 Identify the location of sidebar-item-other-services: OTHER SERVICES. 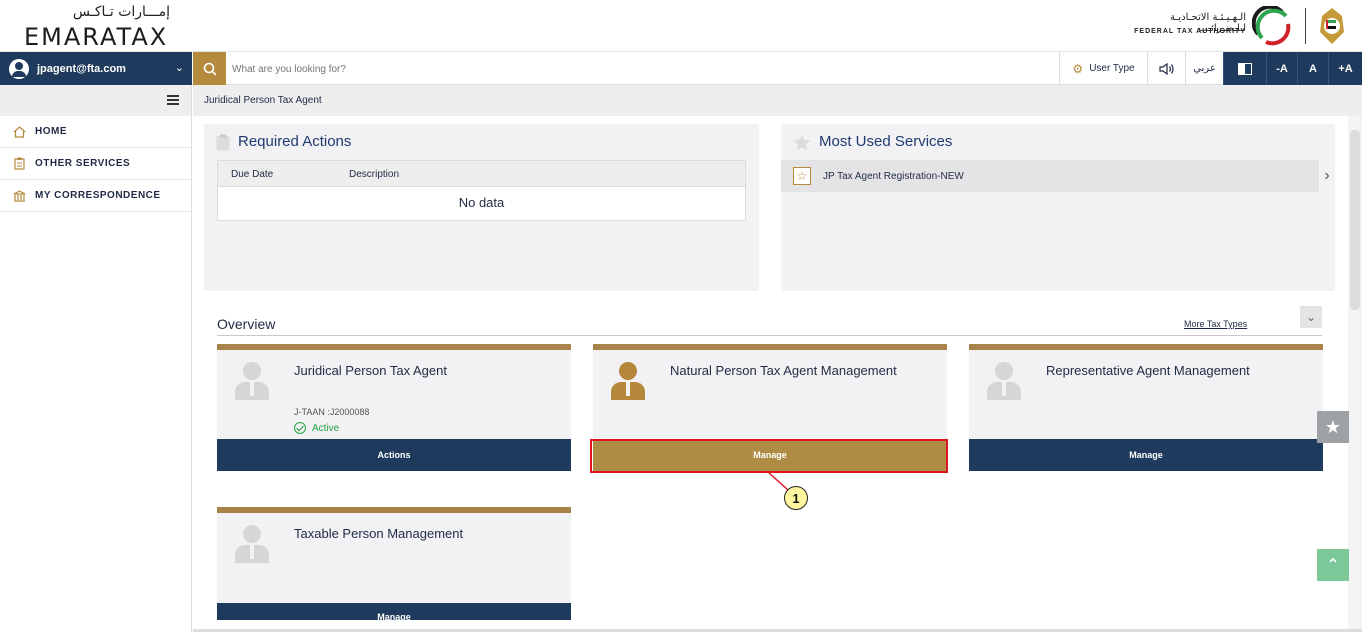
(95, 164).